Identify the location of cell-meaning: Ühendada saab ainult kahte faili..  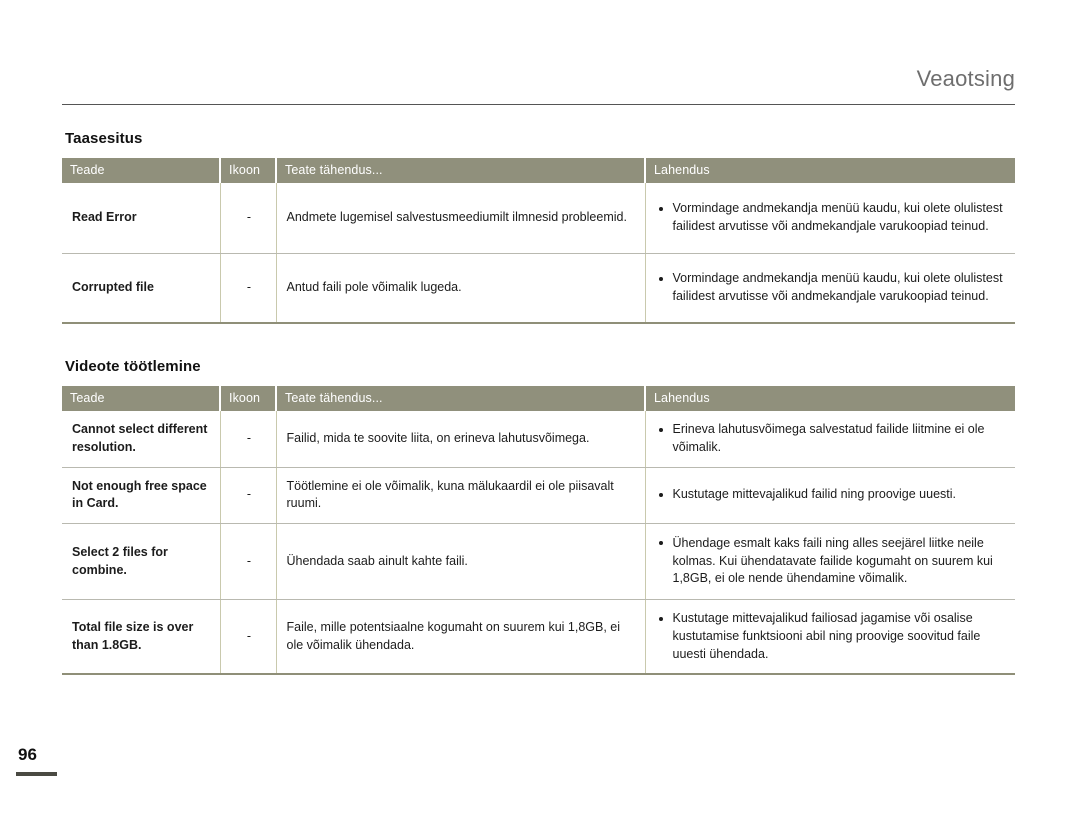
(461, 561).